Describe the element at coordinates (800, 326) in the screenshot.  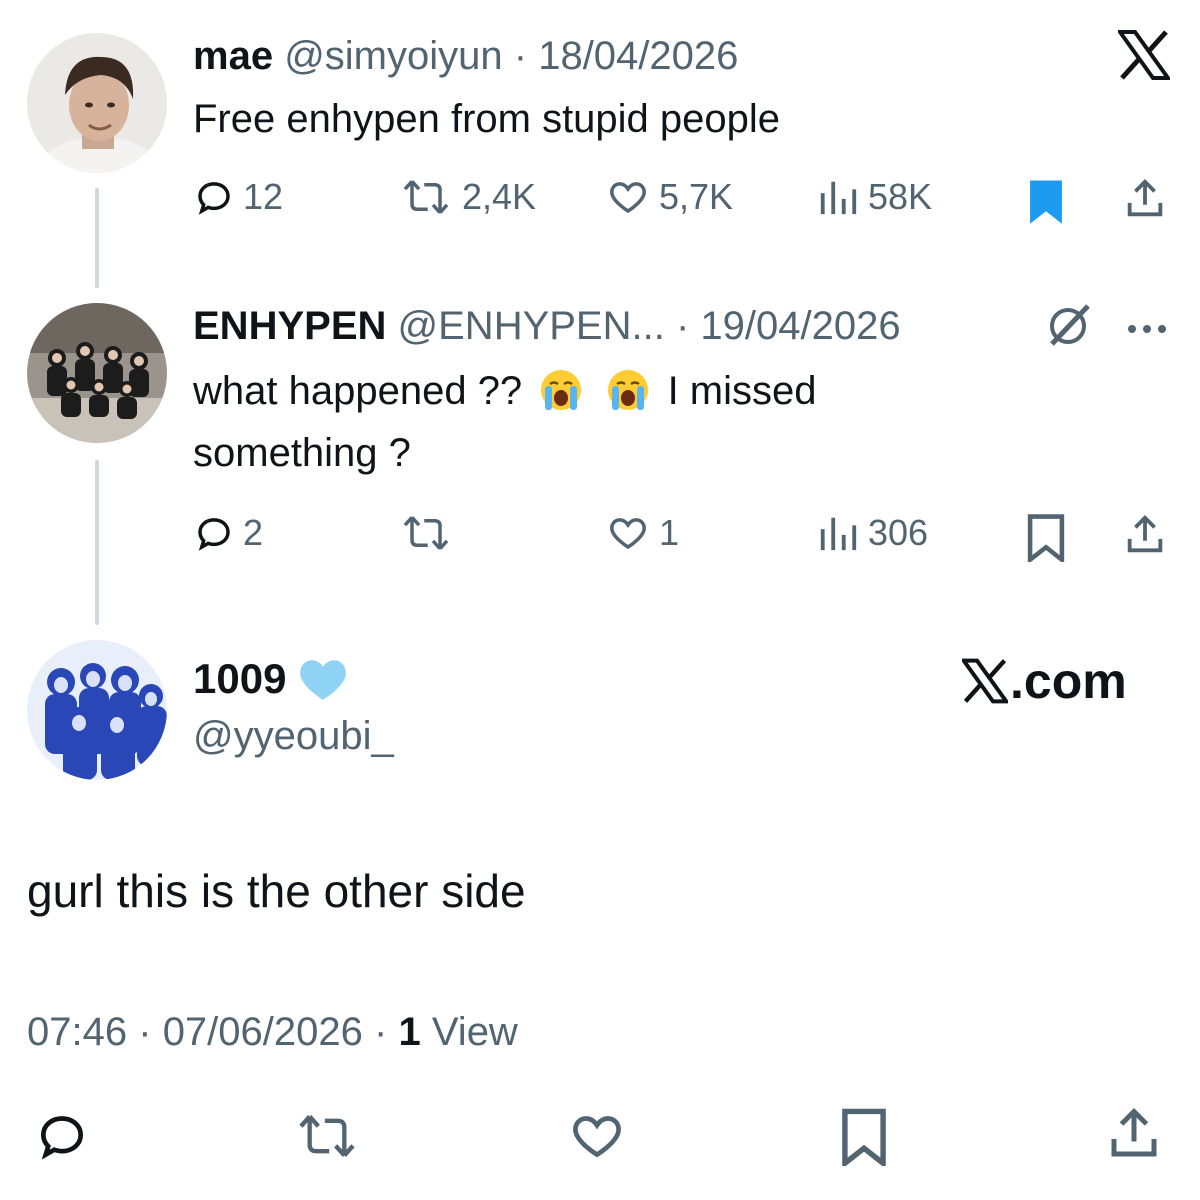
I see `tweet-date: 19/04/2026` at that location.